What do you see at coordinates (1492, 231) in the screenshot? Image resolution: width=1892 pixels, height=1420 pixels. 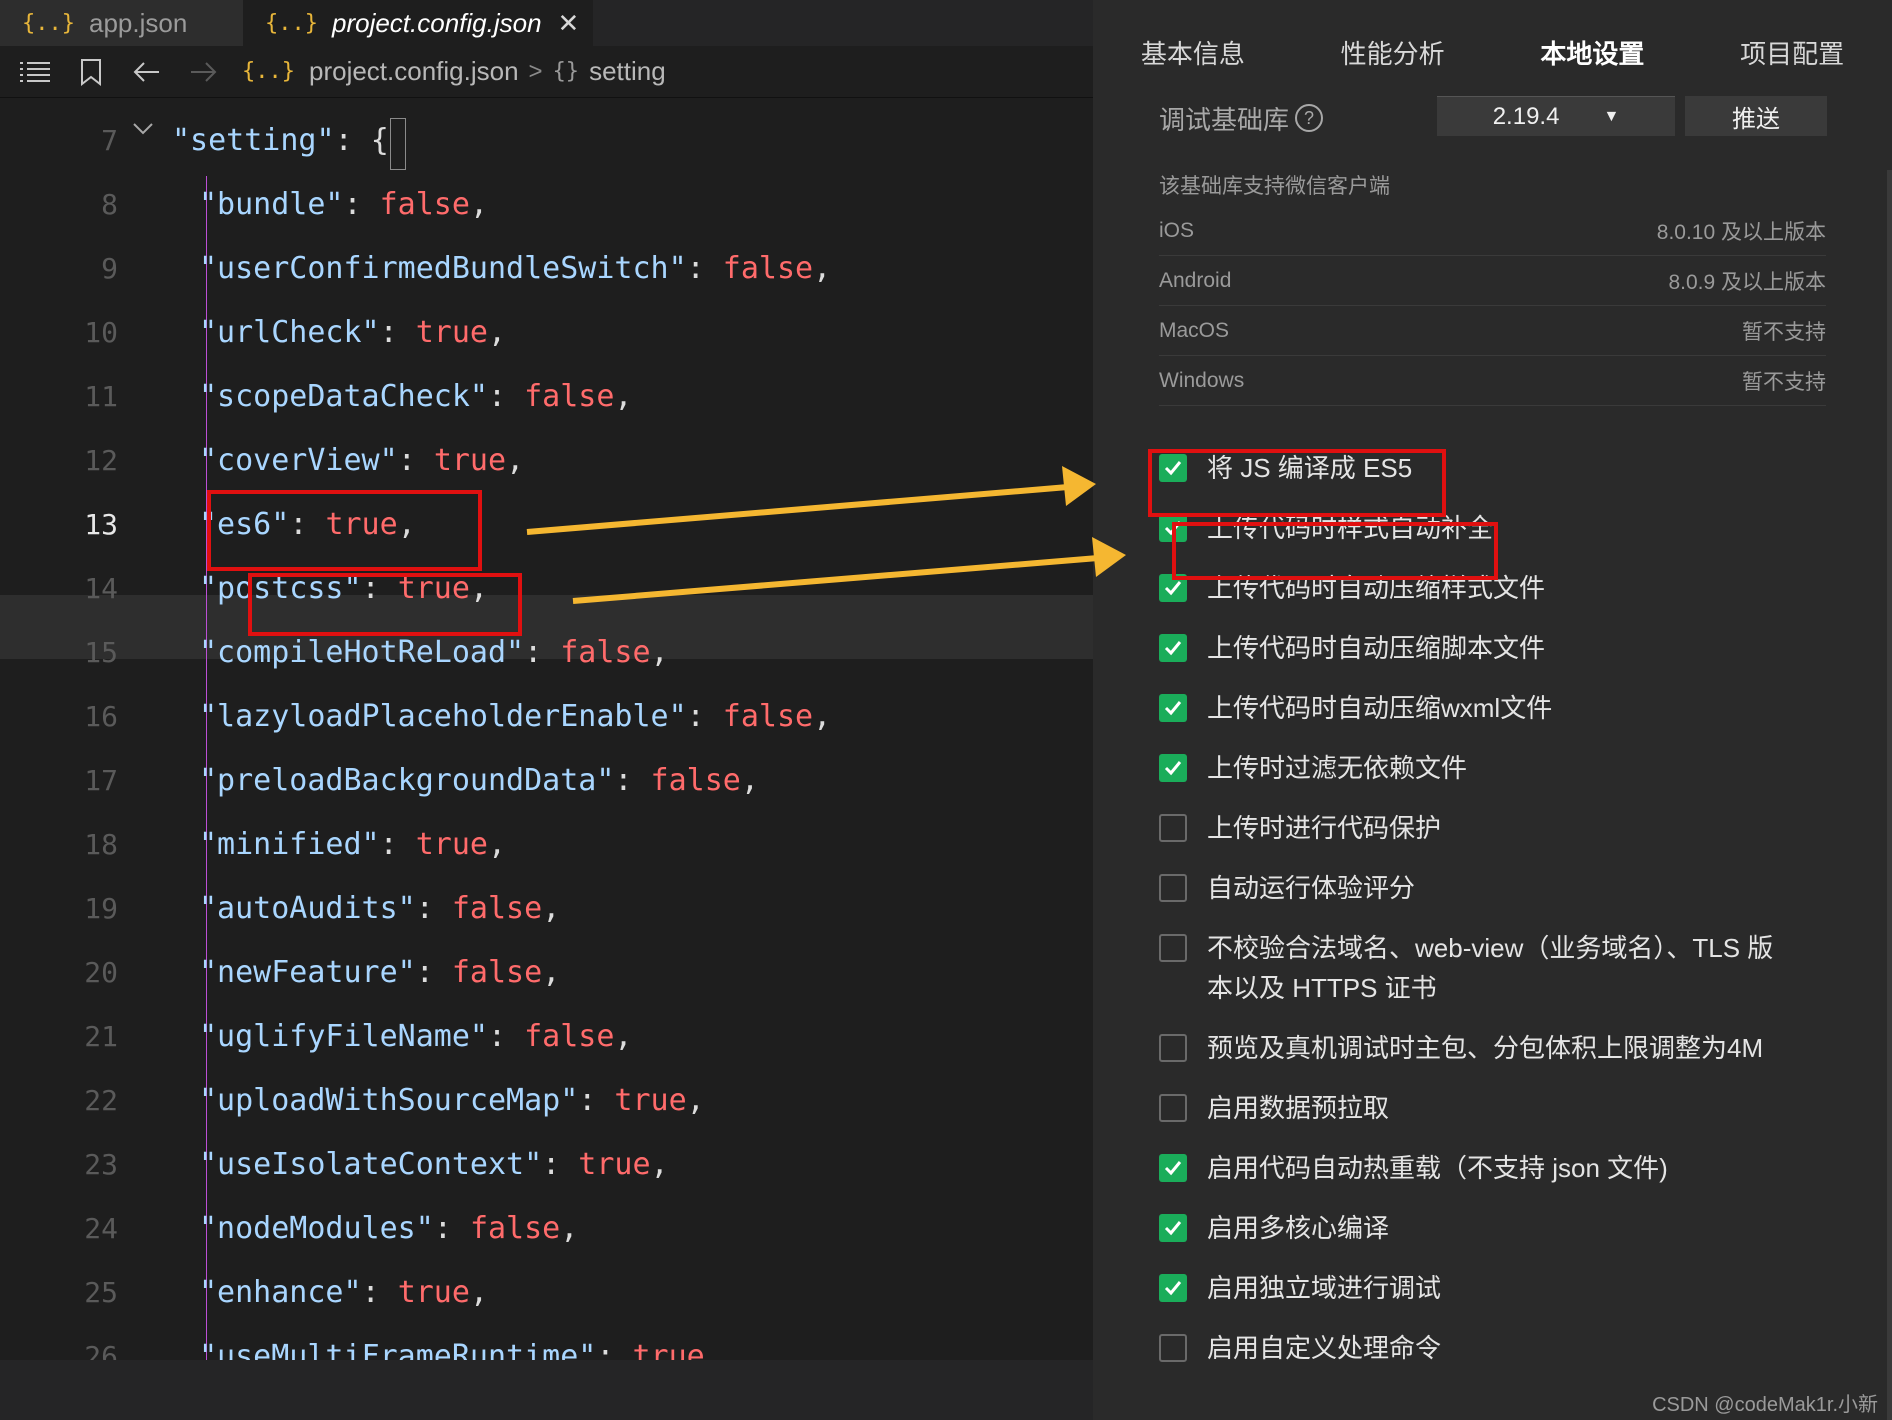 I see `platform-row: iOS 8.0.10 及以上版本` at bounding box center [1492, 231].